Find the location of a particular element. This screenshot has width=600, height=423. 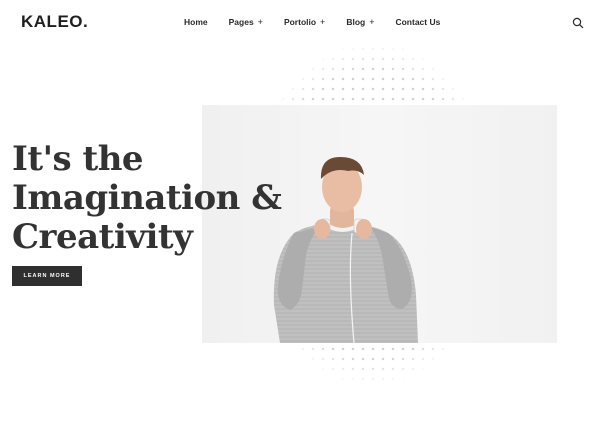

nav-item-label: Home is located at coordinates (196, 22).